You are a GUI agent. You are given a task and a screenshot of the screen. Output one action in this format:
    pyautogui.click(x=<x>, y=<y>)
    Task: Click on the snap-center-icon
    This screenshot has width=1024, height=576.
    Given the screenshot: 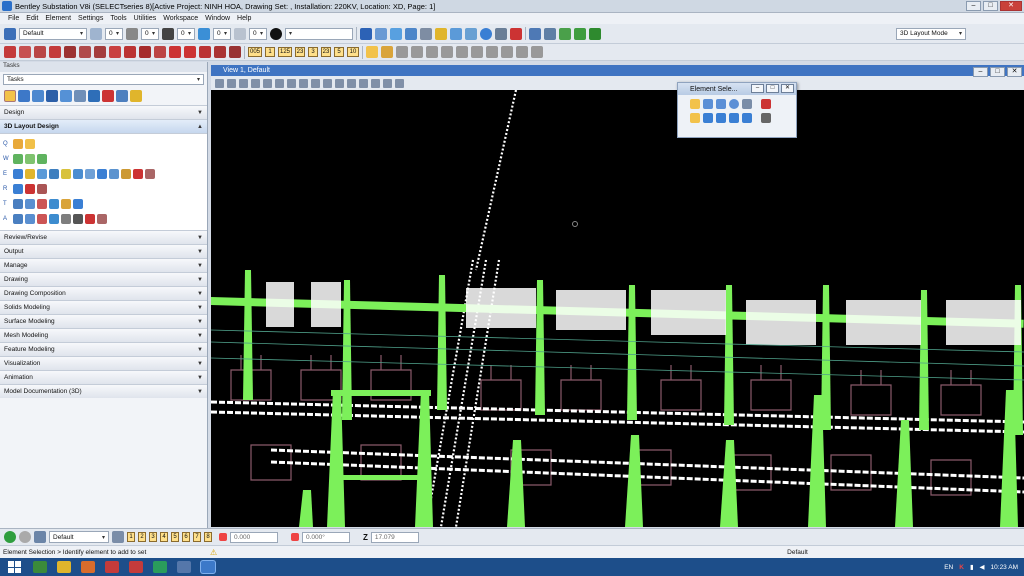 What is the action you would take?
    pyautogui.click(x=432, y=52)
    